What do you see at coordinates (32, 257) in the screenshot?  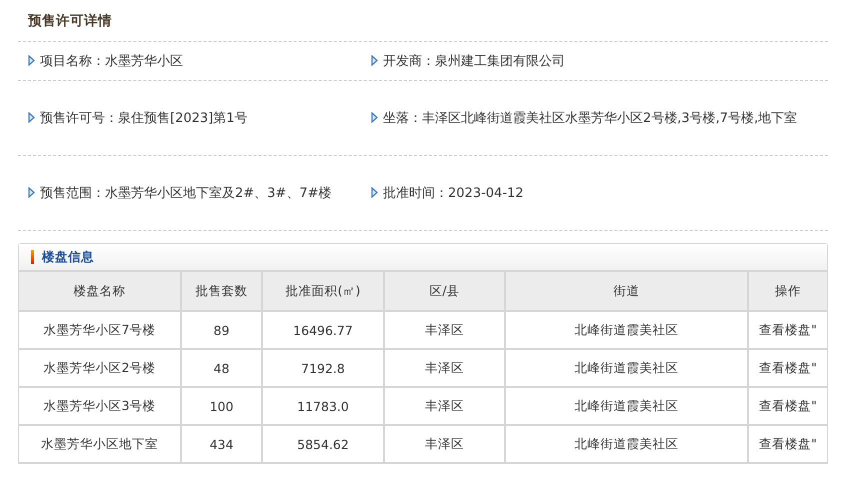 I see `accent-bar-icon` at bounding box center [32, 257].